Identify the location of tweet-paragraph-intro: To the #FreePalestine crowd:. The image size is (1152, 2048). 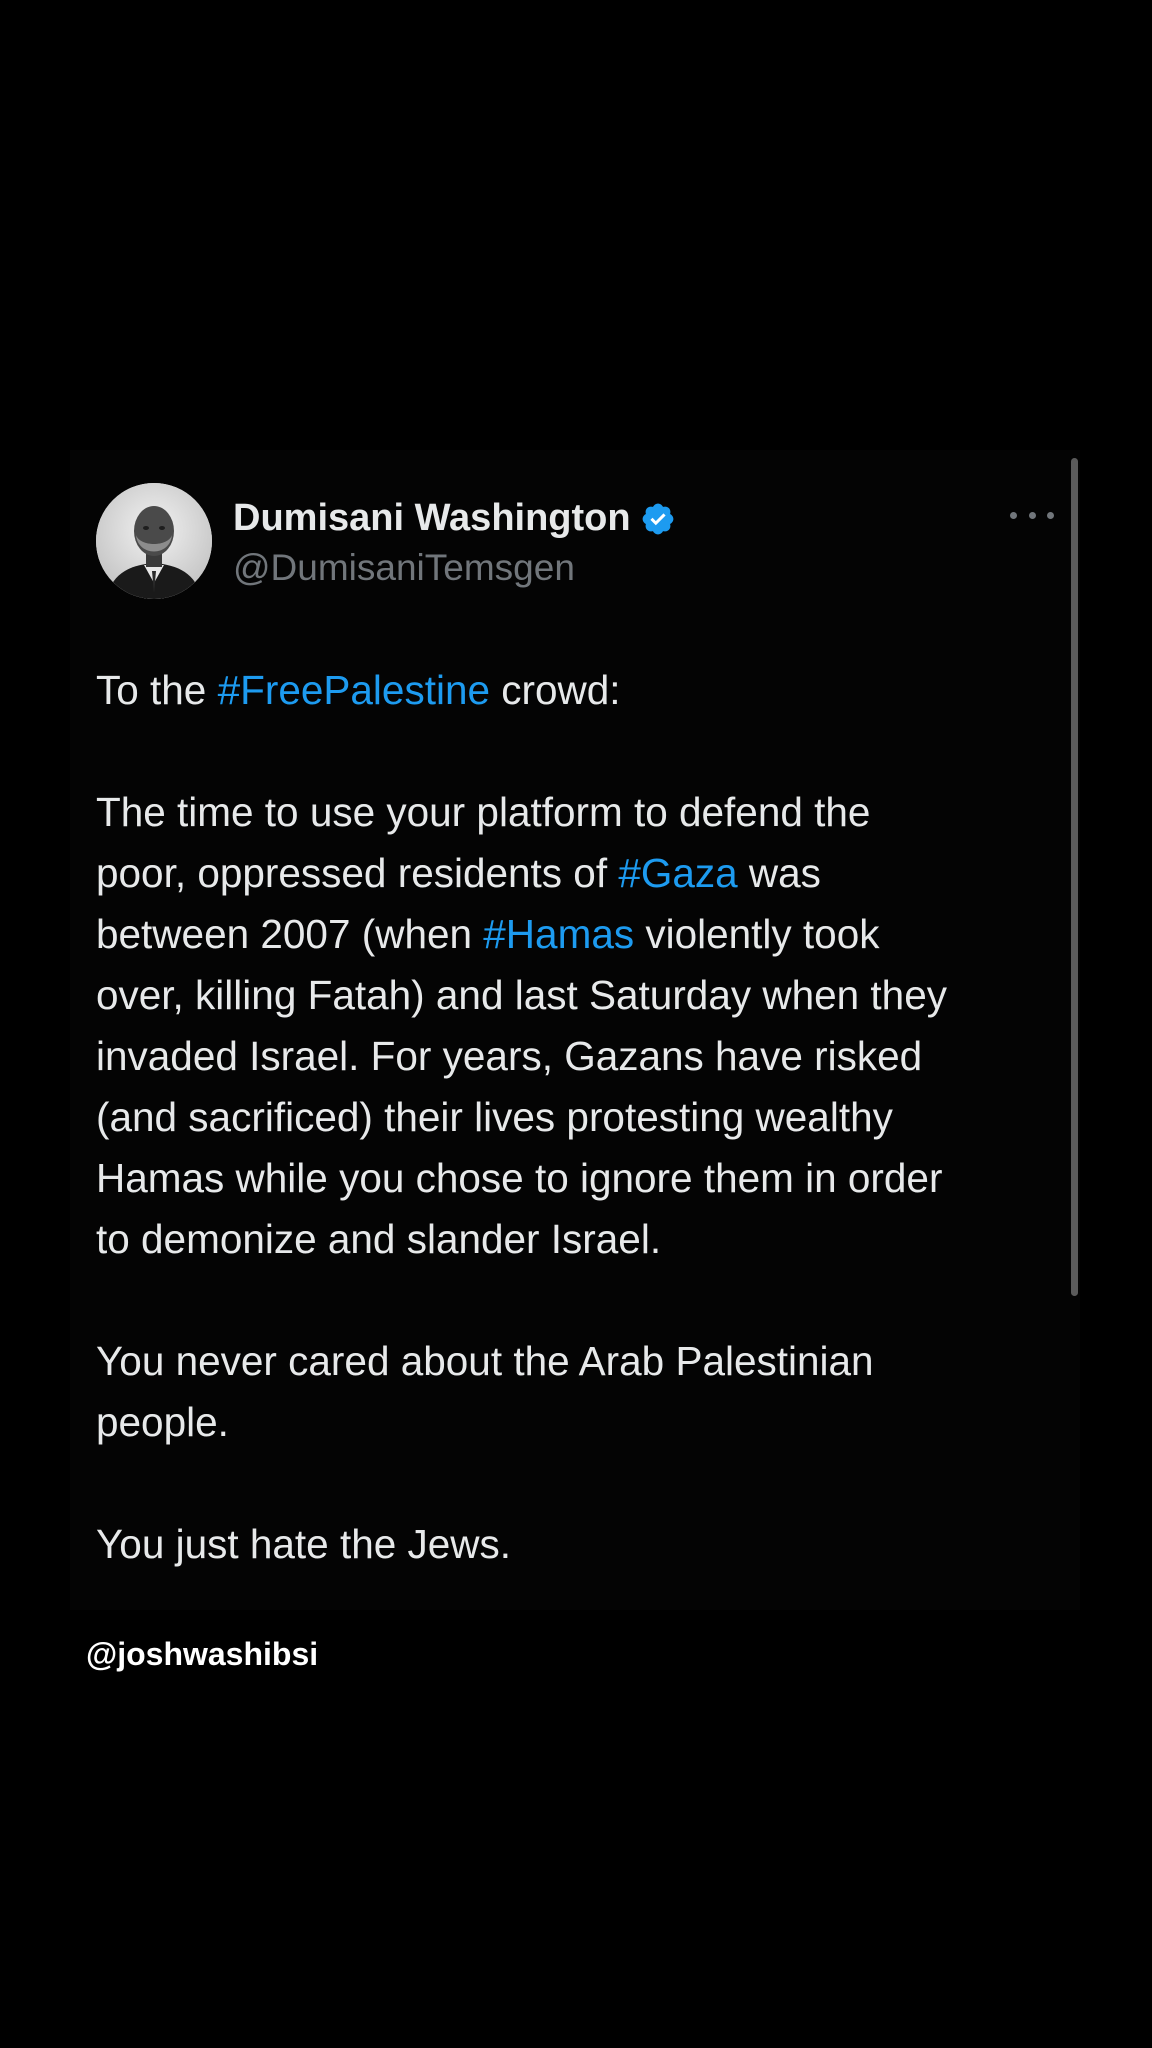
(576, 690).